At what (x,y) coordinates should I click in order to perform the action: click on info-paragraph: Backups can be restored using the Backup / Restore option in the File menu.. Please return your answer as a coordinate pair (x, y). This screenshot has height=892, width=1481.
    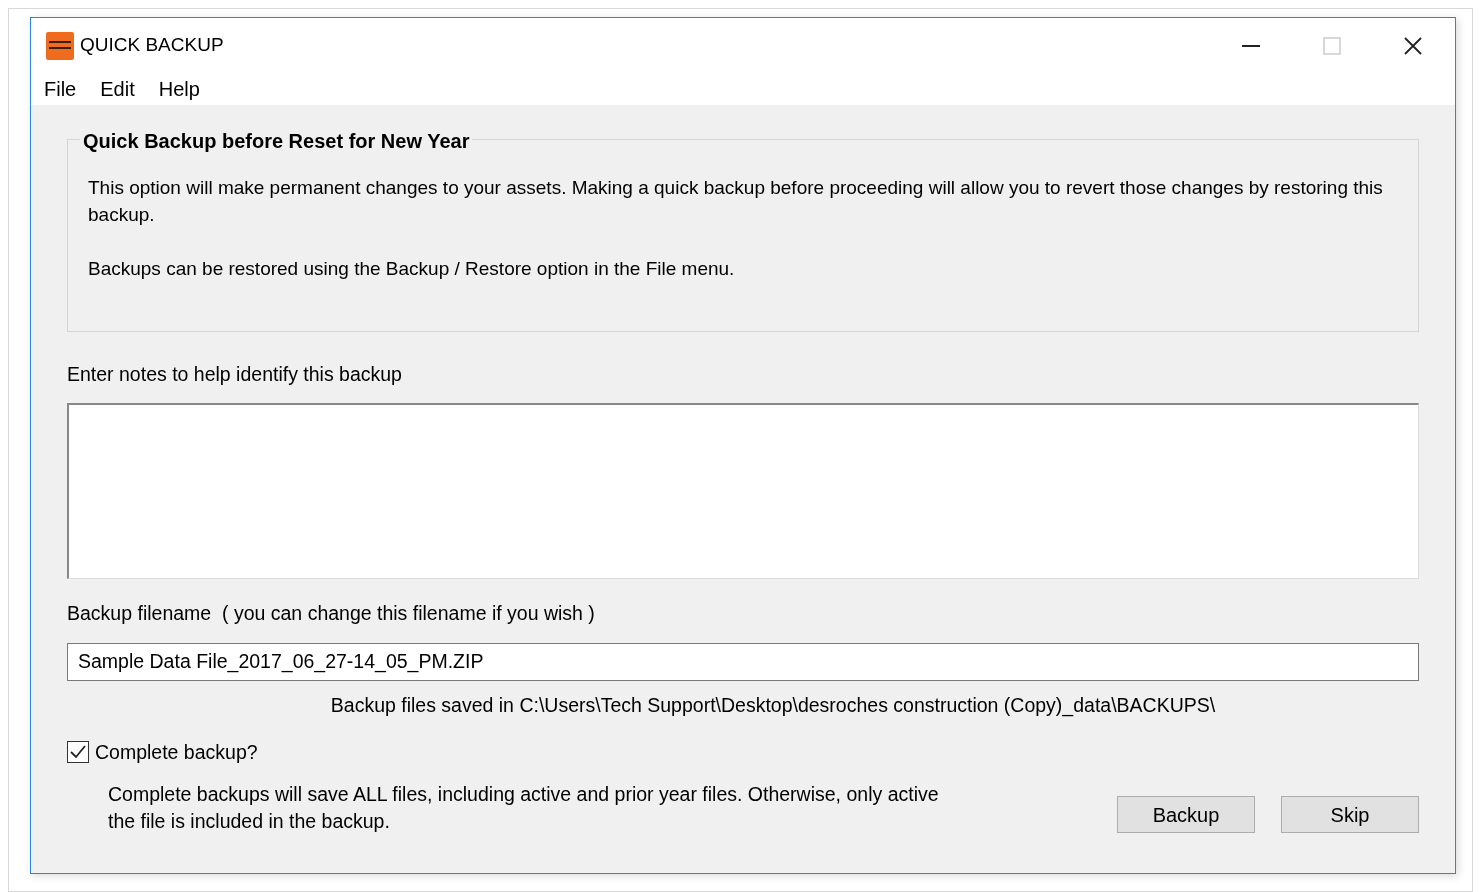
    Looking at the image, I should click on (412, 269).